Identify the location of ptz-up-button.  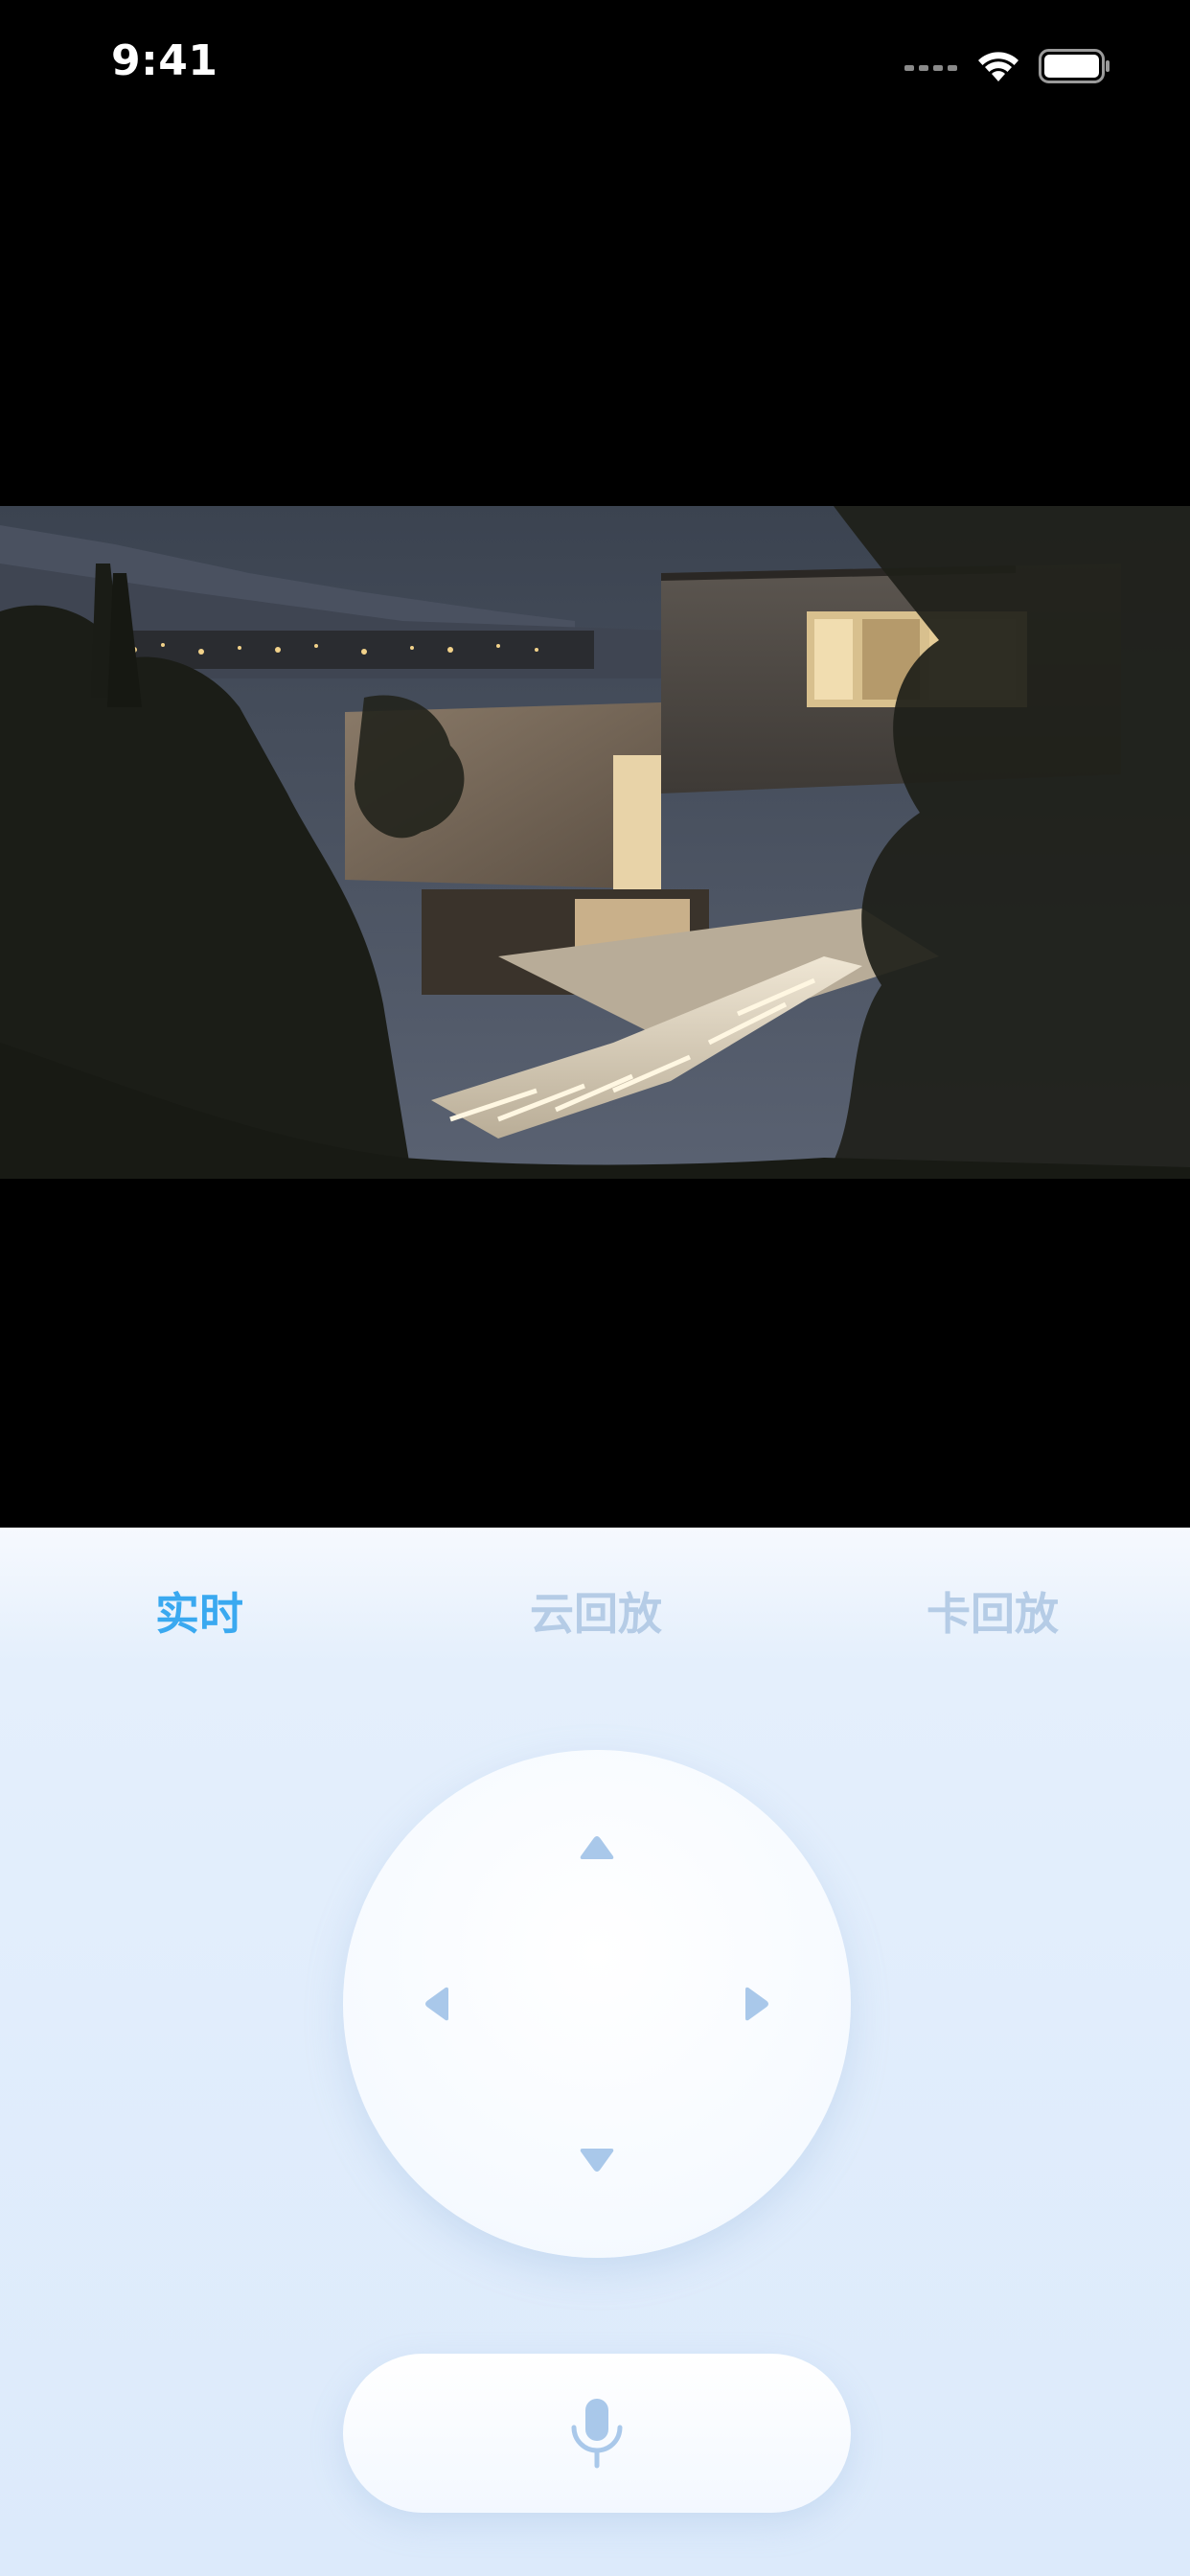
(597, 1847).